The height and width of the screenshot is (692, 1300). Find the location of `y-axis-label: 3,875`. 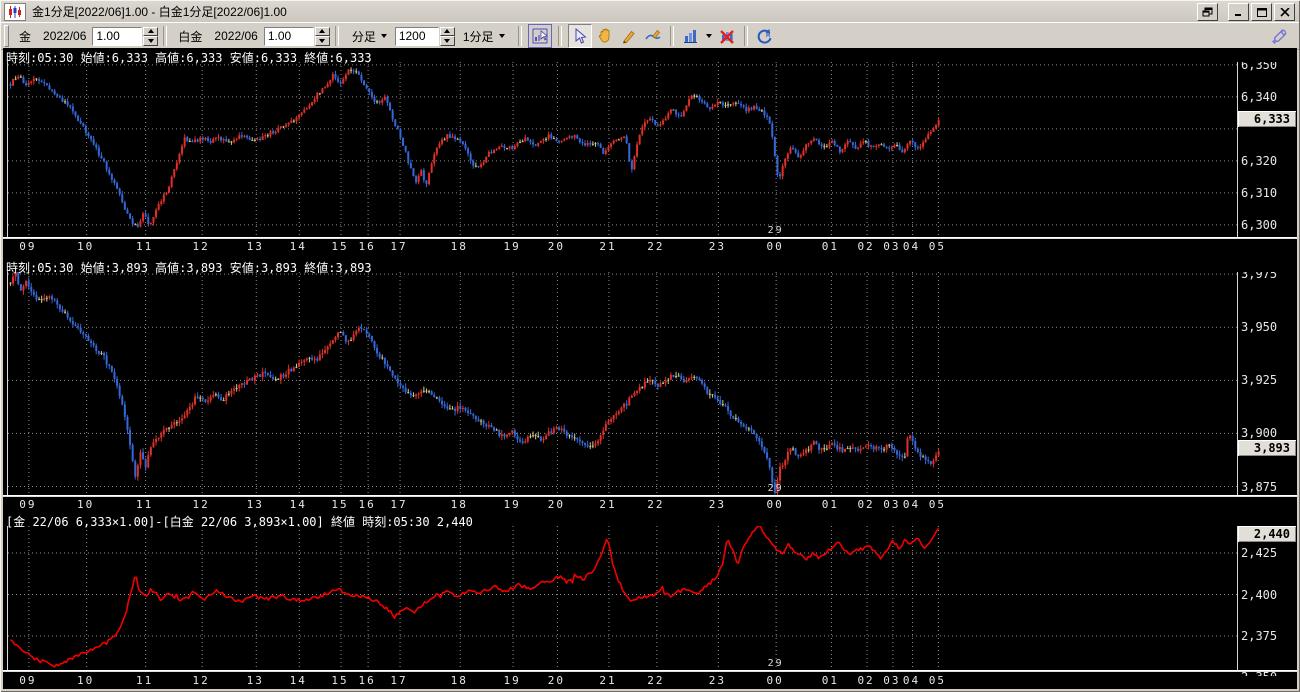

y-axis-label: 3,875 is located at coordinates (1259, 486).